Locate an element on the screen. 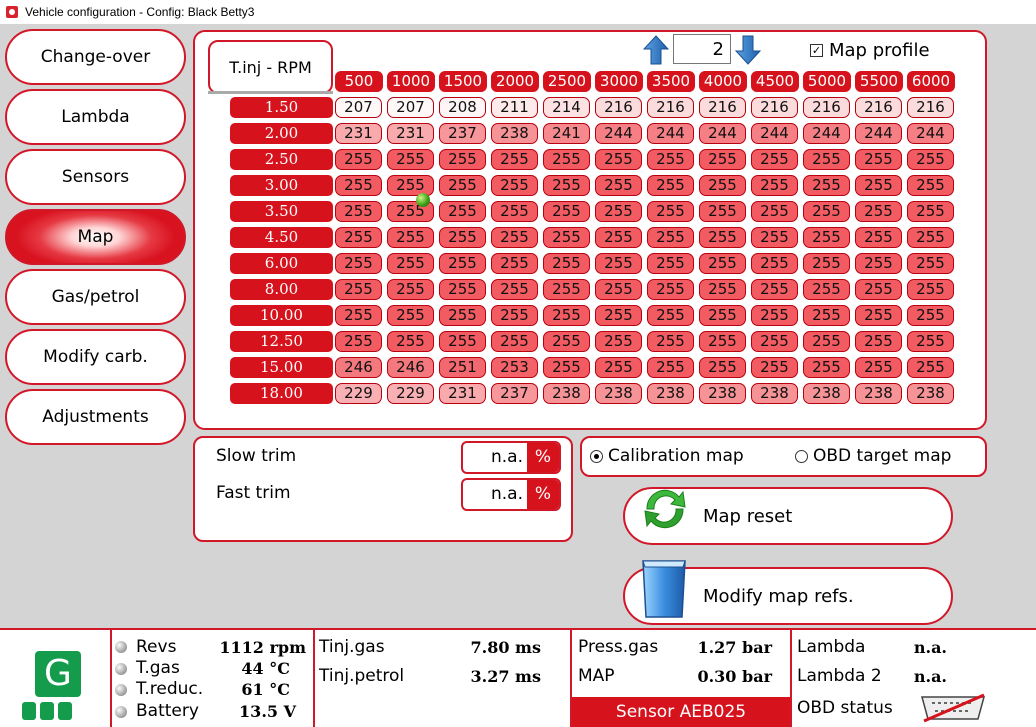 The height and width of the screenshot is (727, 1036). profile-number-input: 2 is located at coordinates (702, 49).